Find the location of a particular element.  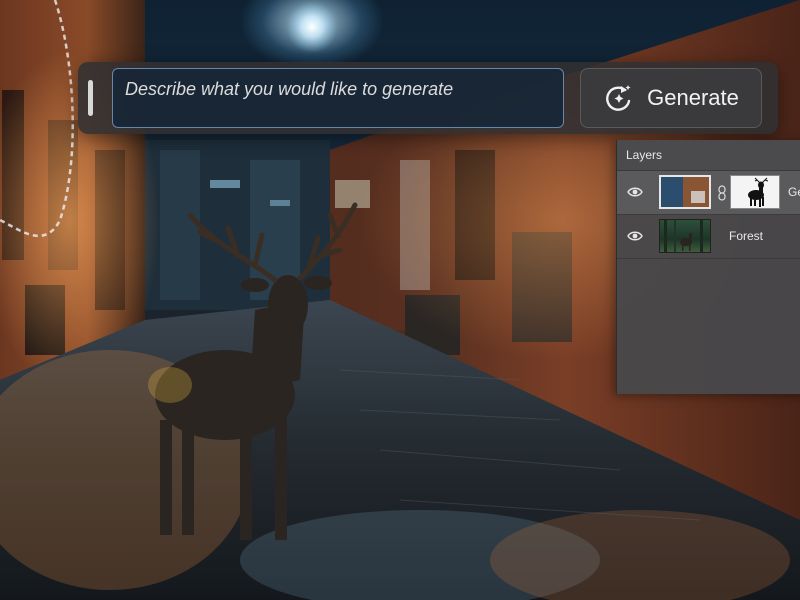

layer-name: Forest is located at coordinates (746, 236).